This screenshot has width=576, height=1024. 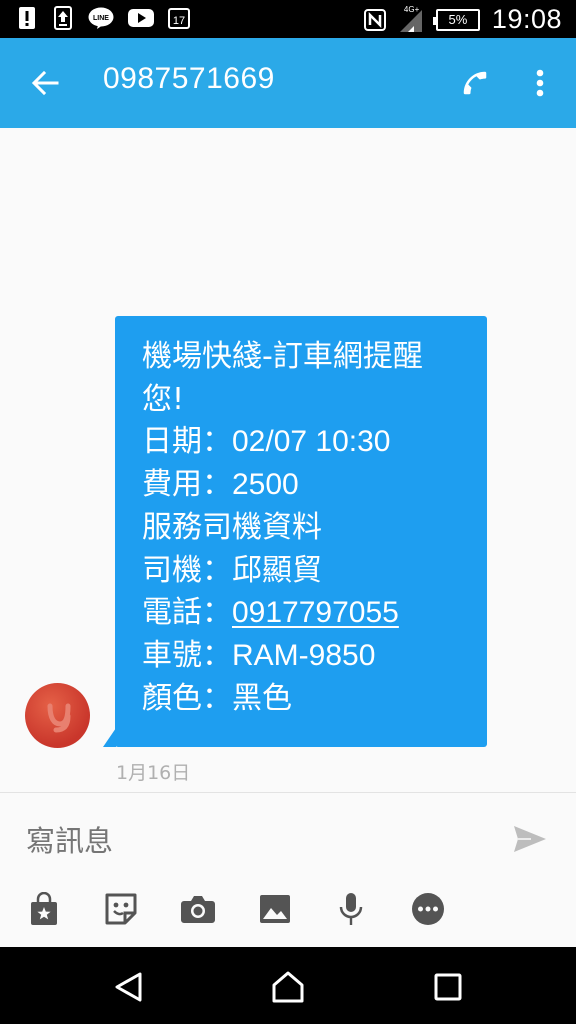 I want to click on voice-button, so click(x=351, y=909).